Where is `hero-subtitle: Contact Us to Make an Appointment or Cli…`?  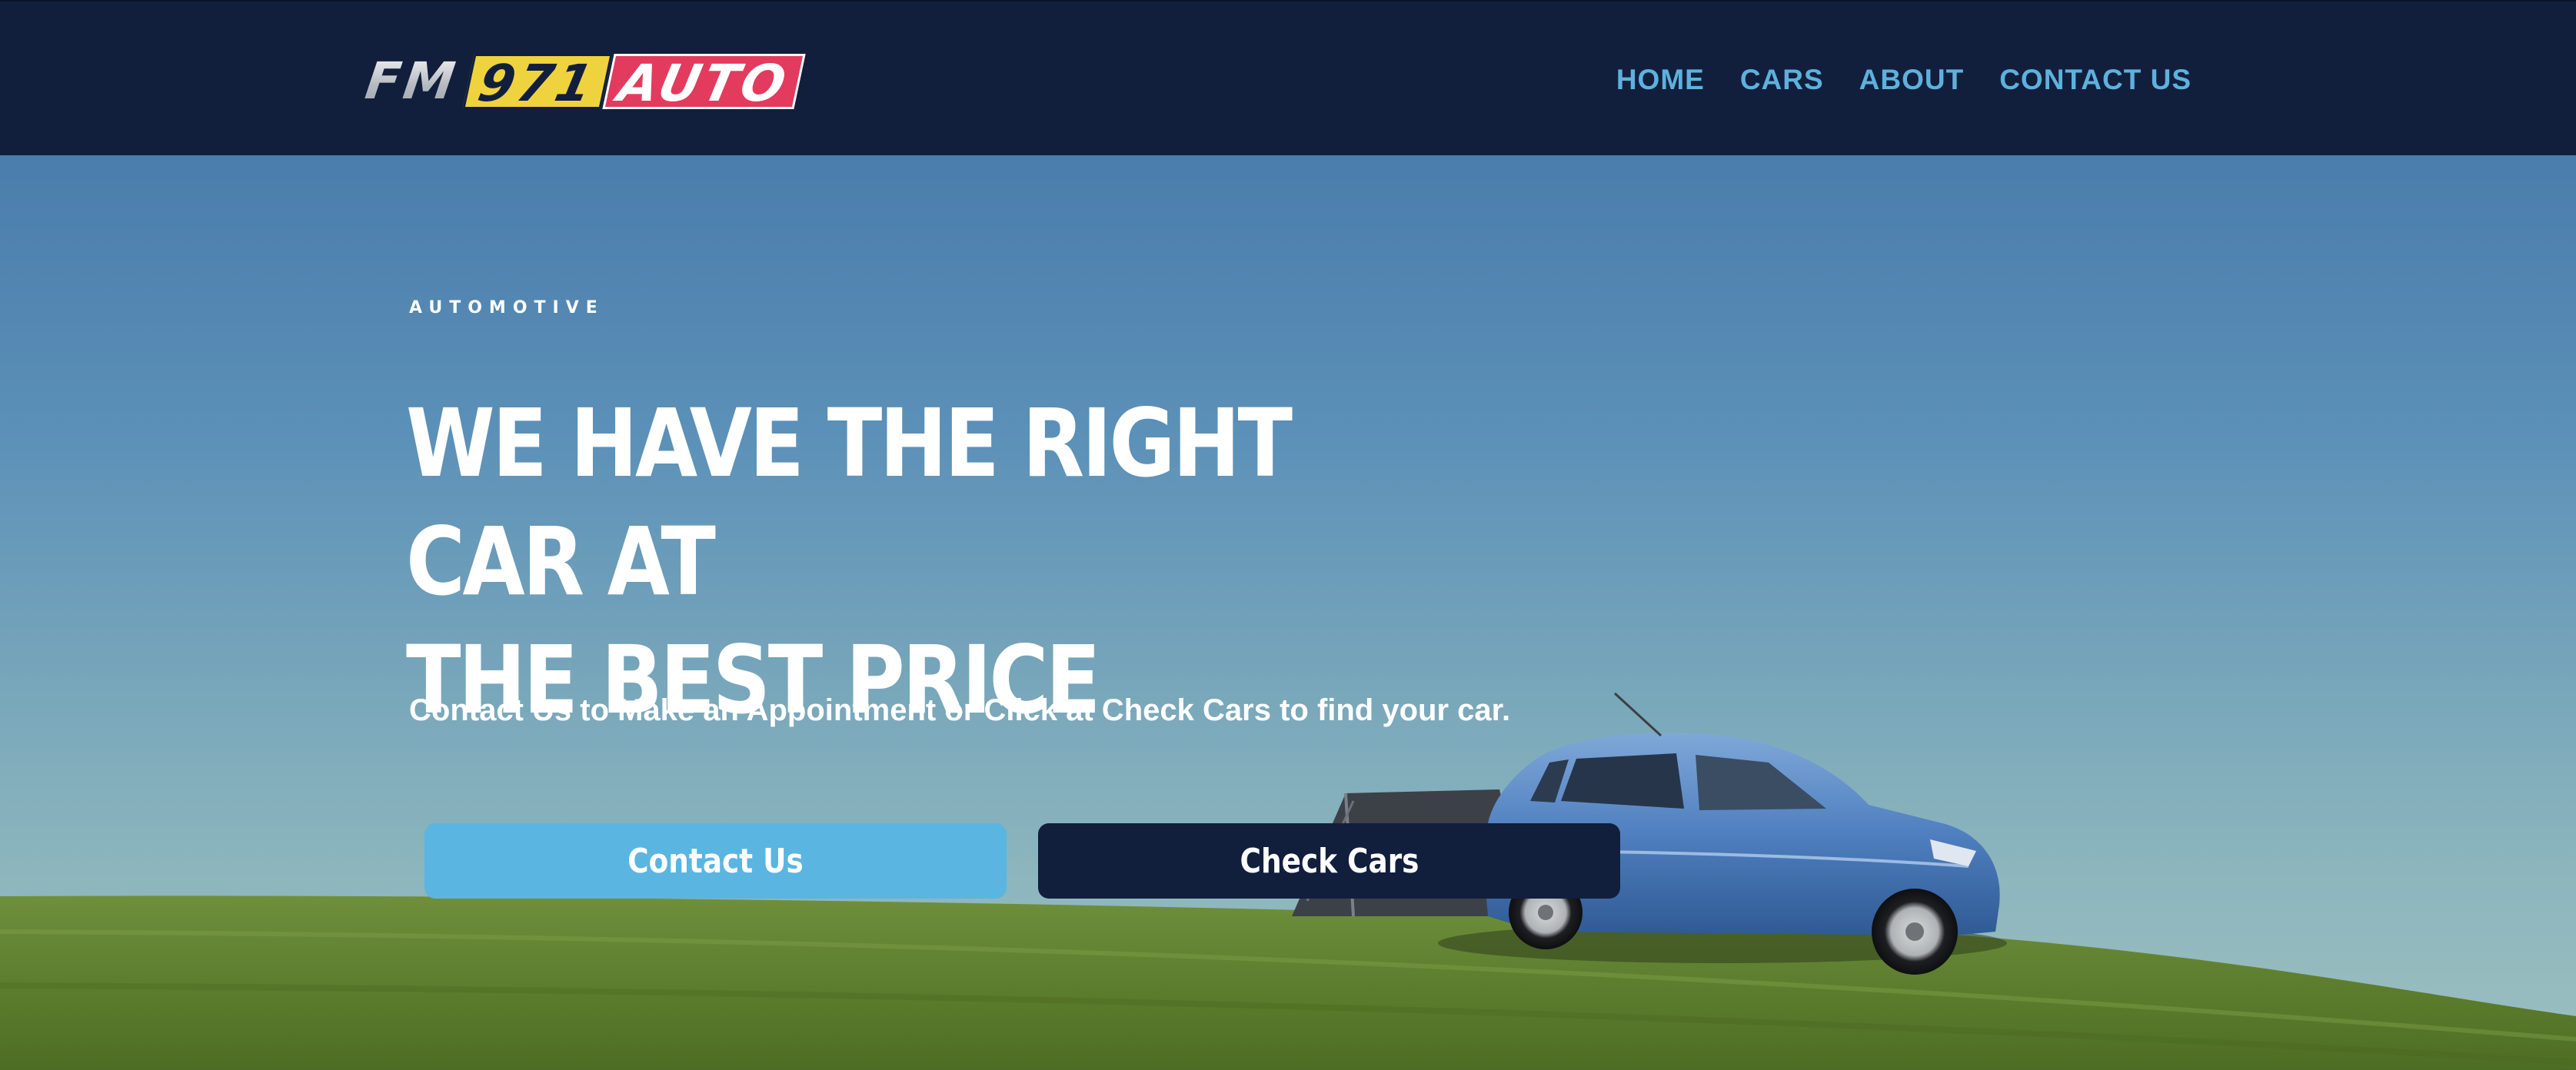 hero-subtitle: Contact Us to Make an Appointment or Cli… is located at coordinates (960, 710).